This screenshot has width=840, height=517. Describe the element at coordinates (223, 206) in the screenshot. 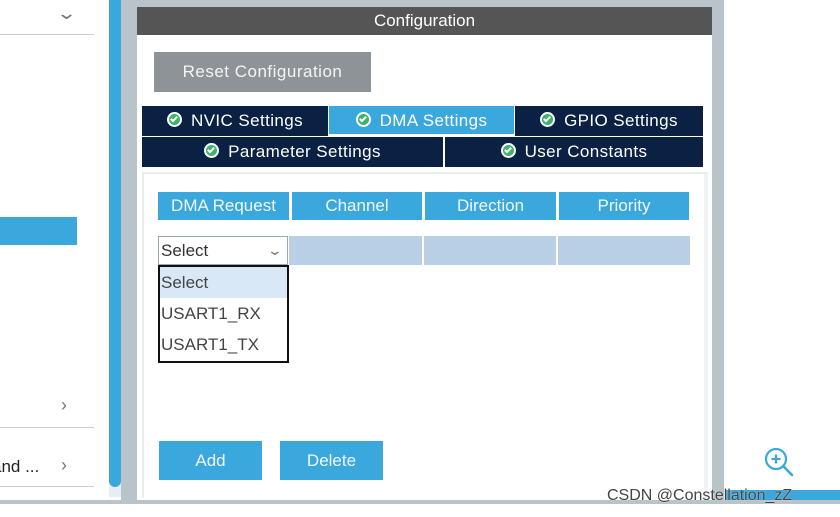

I see `column-header-dma-request: DMA Request` at that location.